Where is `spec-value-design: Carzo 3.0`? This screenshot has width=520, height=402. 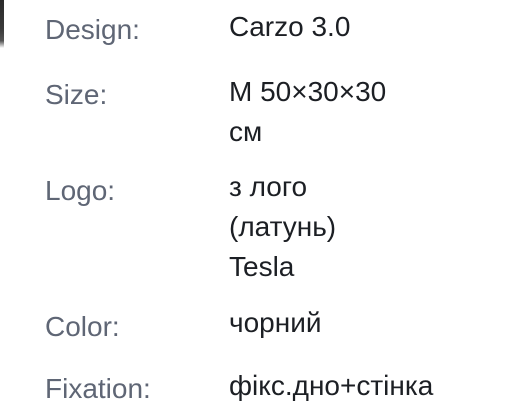
spec-value-design: Carzo 3.0 is located at coordinates (371, 27).